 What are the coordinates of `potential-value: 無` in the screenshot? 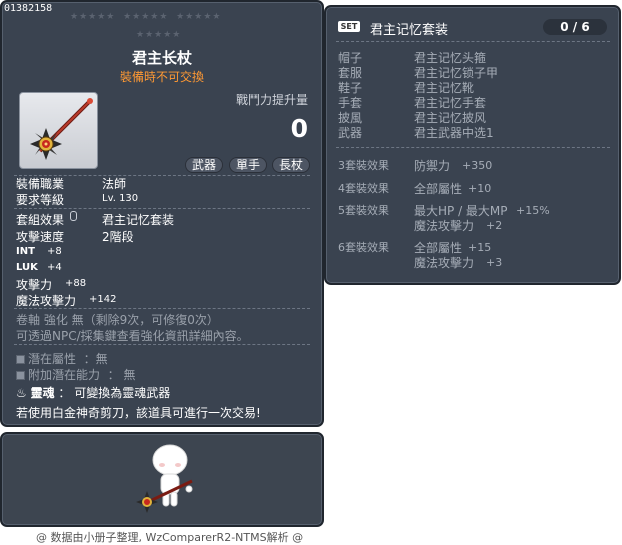 It's located at (101, 359).